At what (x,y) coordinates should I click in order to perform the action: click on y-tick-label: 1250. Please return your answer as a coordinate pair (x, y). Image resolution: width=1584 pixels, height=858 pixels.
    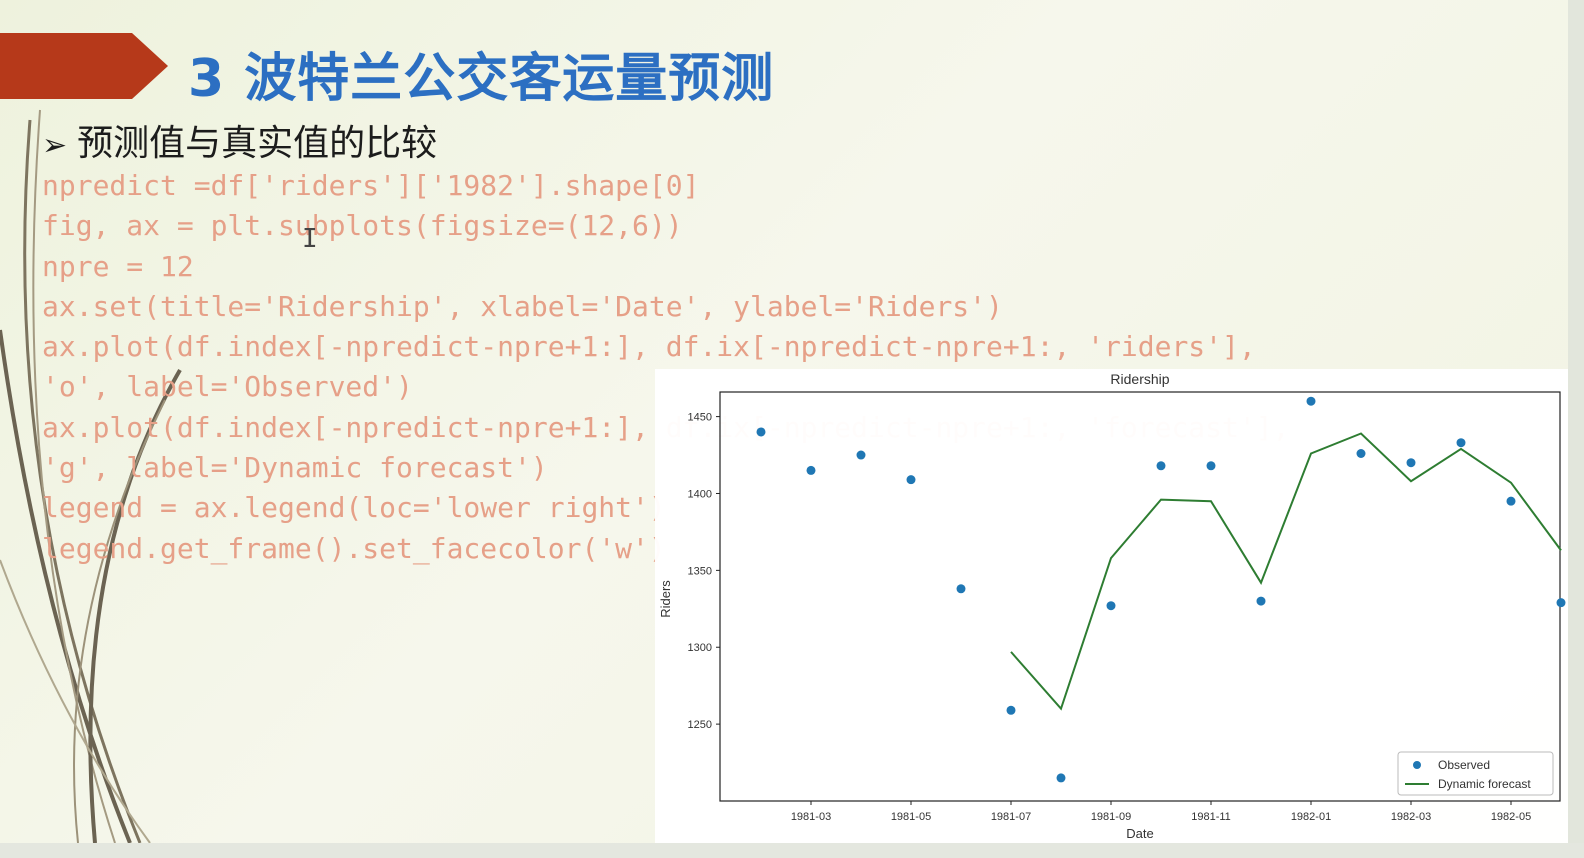
    Looking at the image, I should click on (700, 725).